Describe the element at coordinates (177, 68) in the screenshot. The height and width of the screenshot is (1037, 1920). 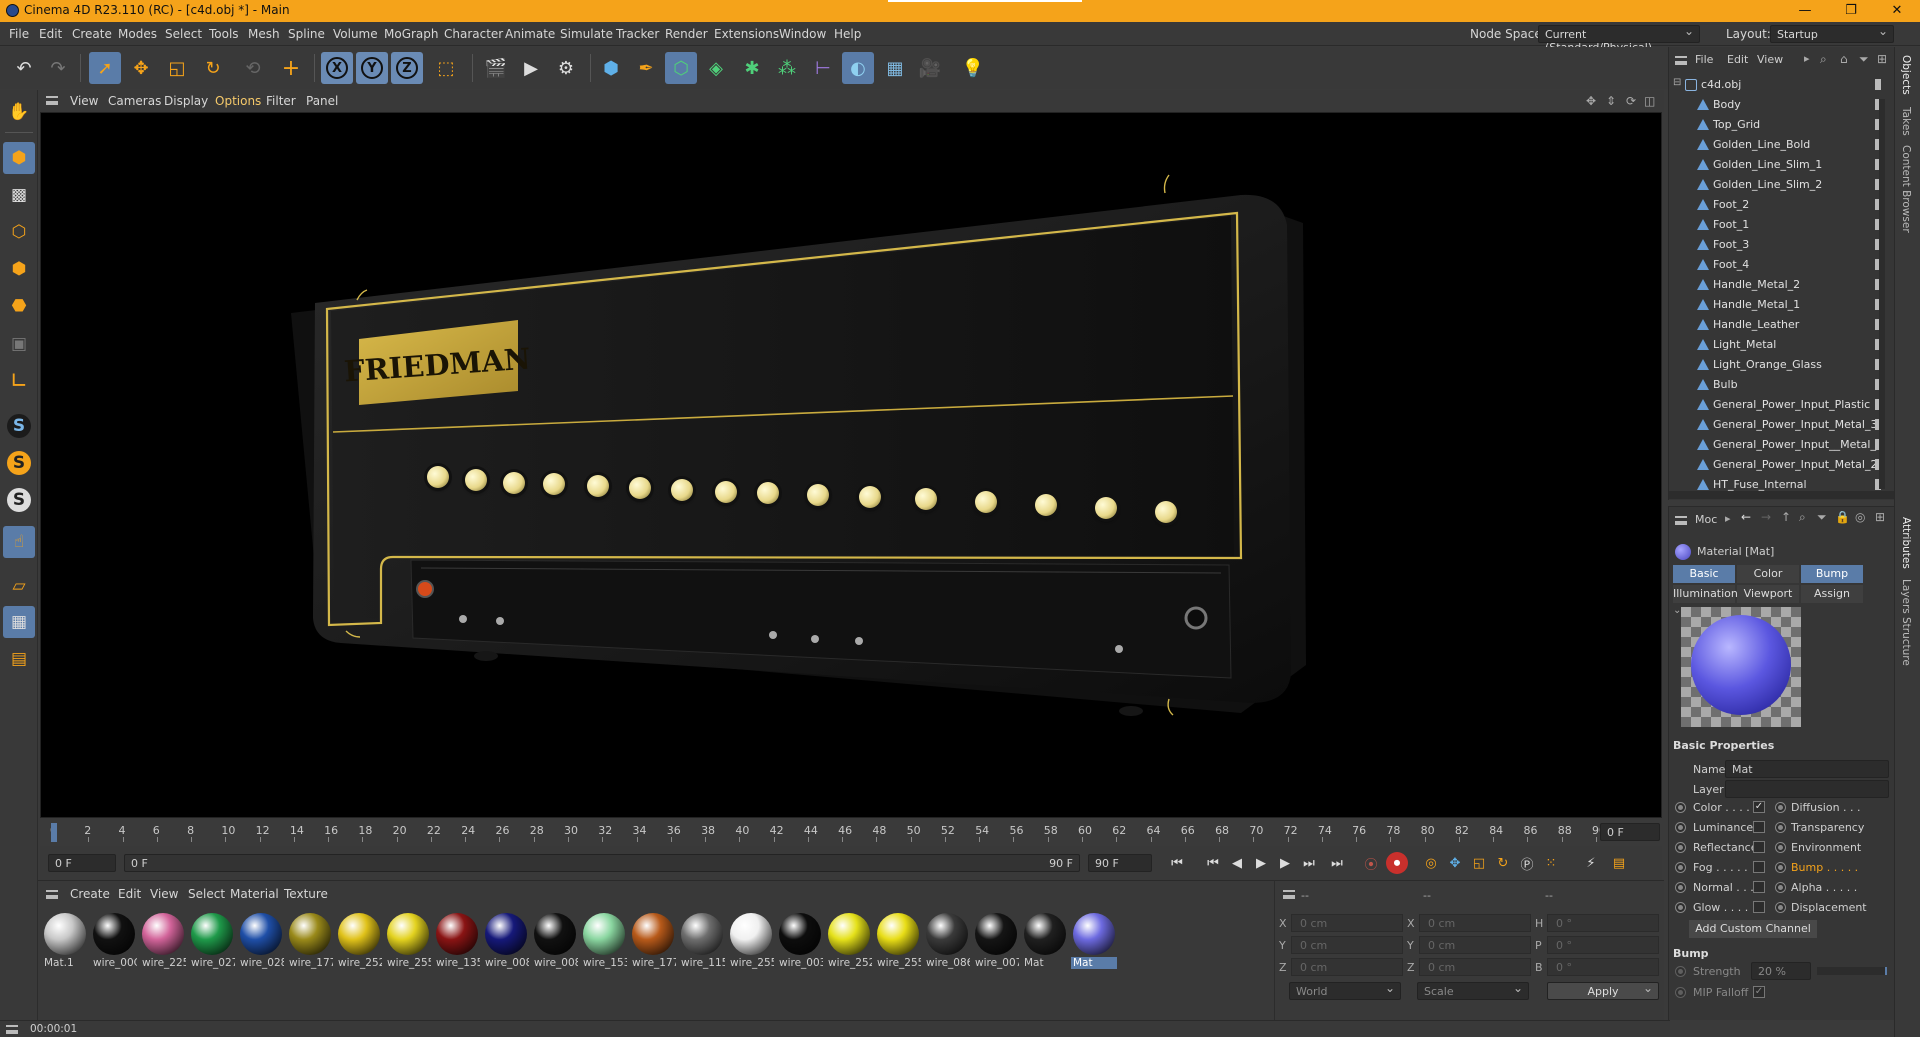
I see `scale-icon: ◱` at that location.